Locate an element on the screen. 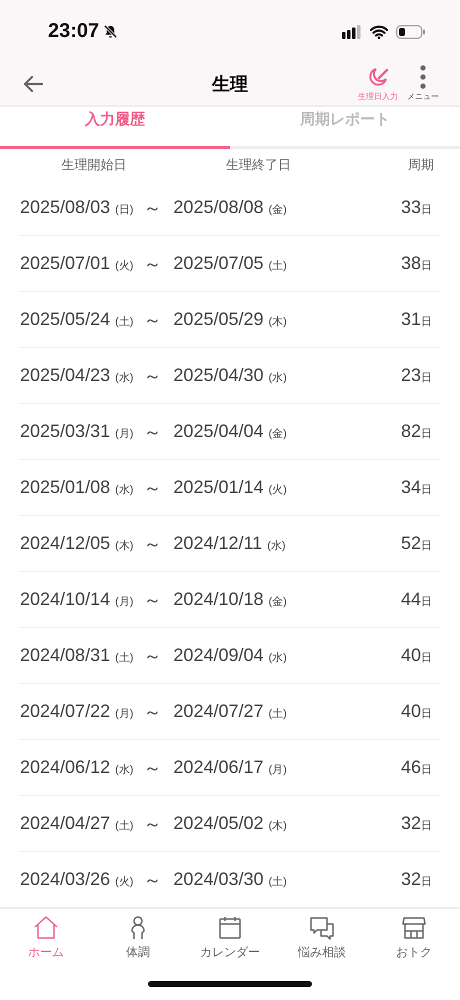 The height and width of the screenshot is (1000, 460). bottom-nav-item: 悩み相談 is located at coordinates (322, 941).